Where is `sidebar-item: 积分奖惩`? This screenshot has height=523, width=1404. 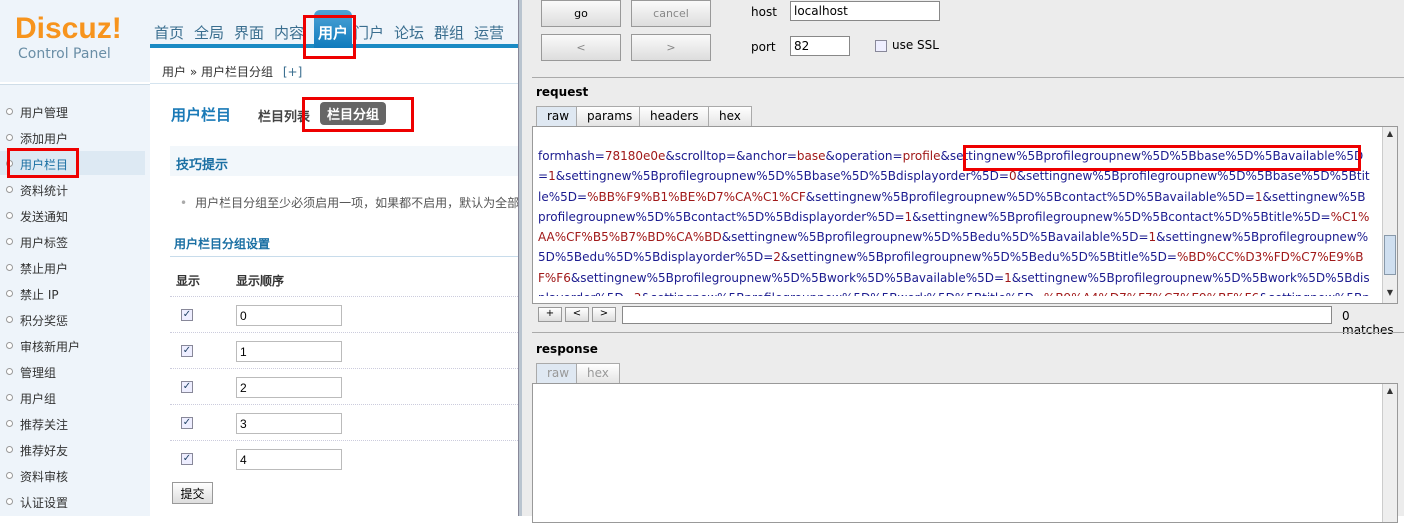 sidebar-item: 积分奖惩 is located at coordinates (72, 319).